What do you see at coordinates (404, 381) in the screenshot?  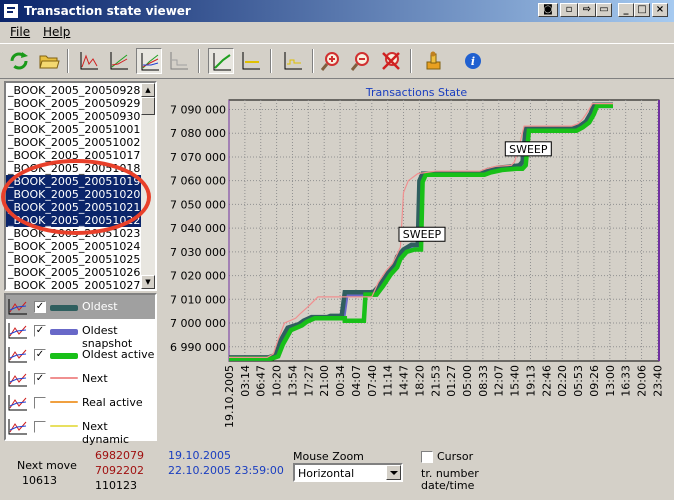 I see `x-tick-label: 14:47` at bounding box center [404, 381].